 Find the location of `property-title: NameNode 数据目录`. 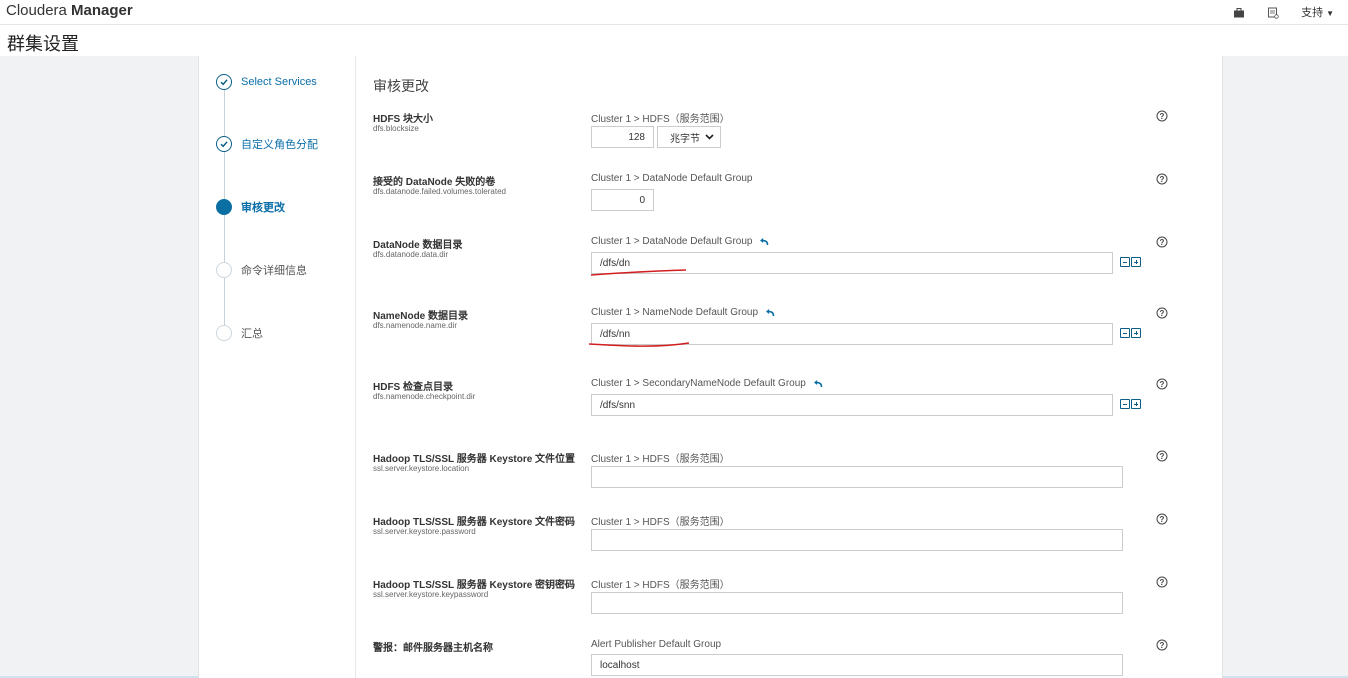

property-title: NameNode 数据目录 is located at coordinates (421, 316).